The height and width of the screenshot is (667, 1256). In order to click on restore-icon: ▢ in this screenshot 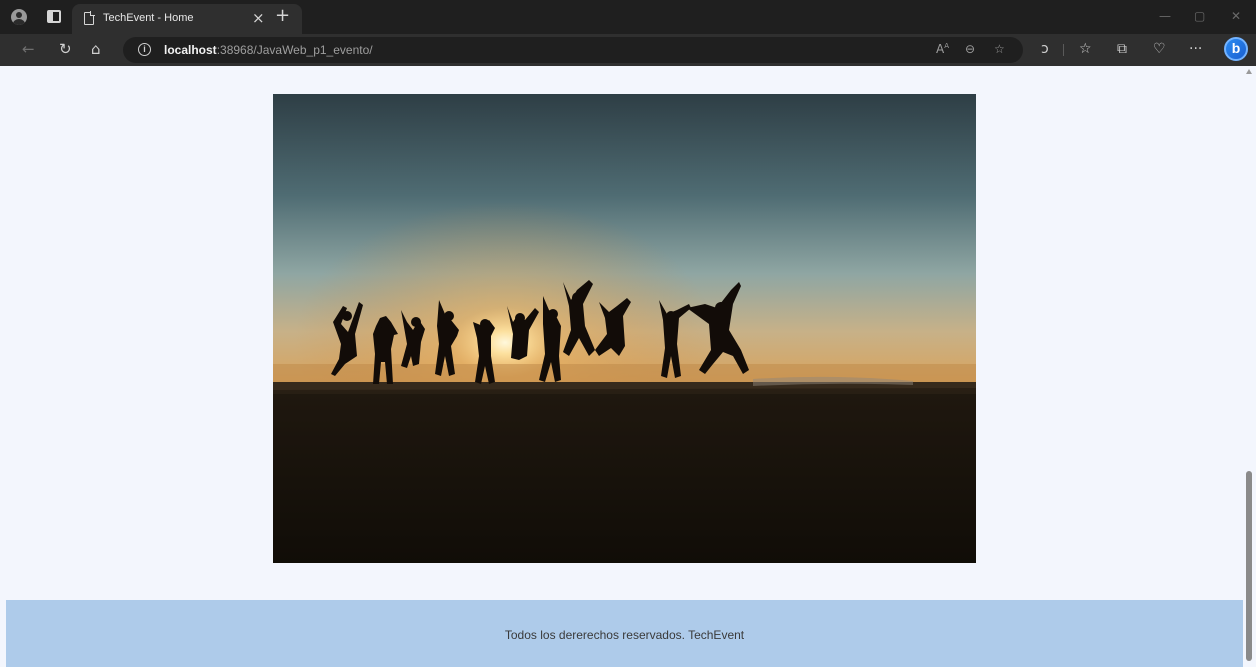, I will do `click(1199, 16)`.